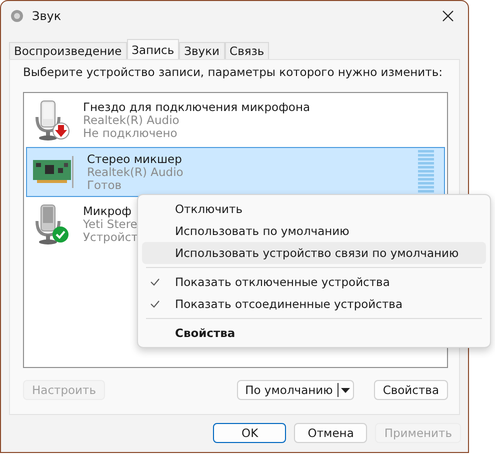 The width and height of the screenshot is (495, 455). Describe the element at coordinates (130, 133) in the screenshot. I see `device-status: Не подключено` at that location.